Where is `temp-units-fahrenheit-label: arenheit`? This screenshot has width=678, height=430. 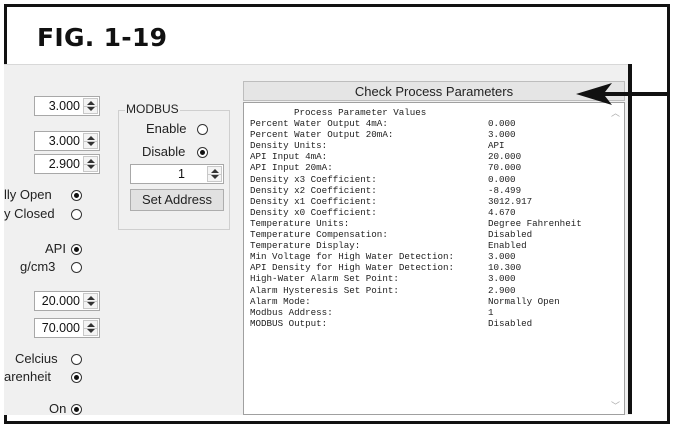
temp-units-fahrenheit-label: arenheit is located at coordinates (27, 376).